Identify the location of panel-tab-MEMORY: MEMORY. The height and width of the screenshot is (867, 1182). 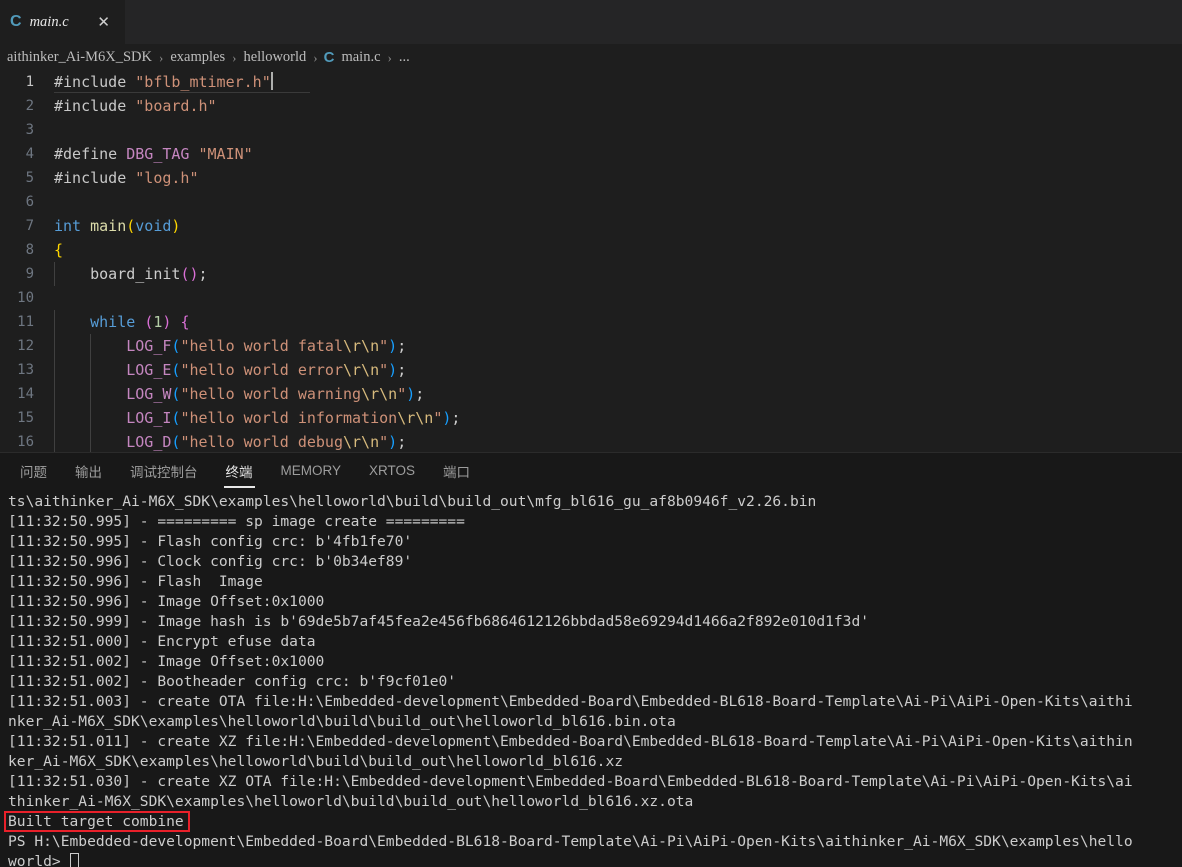
(311, 470).